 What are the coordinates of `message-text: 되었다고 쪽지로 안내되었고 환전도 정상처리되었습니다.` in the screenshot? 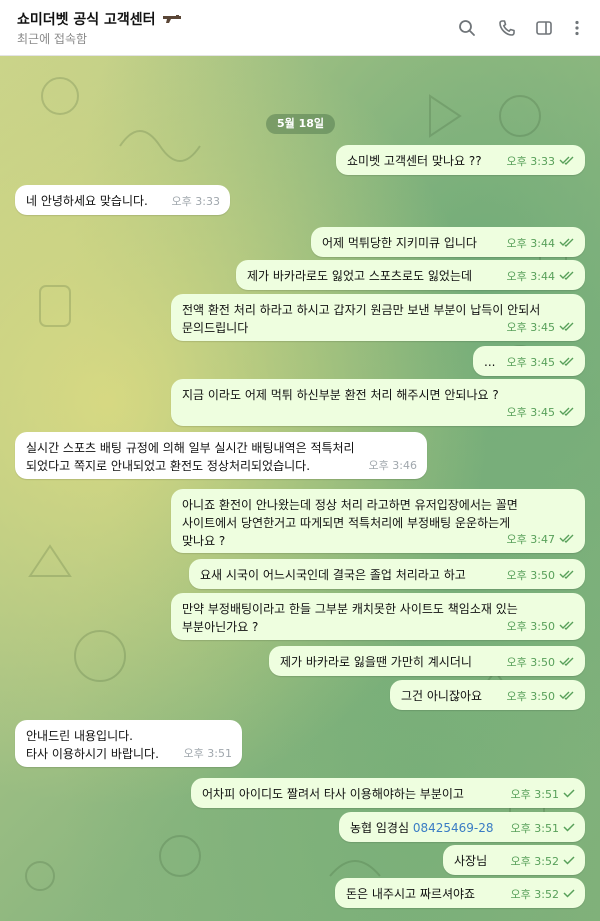 It's located at (168, 466).